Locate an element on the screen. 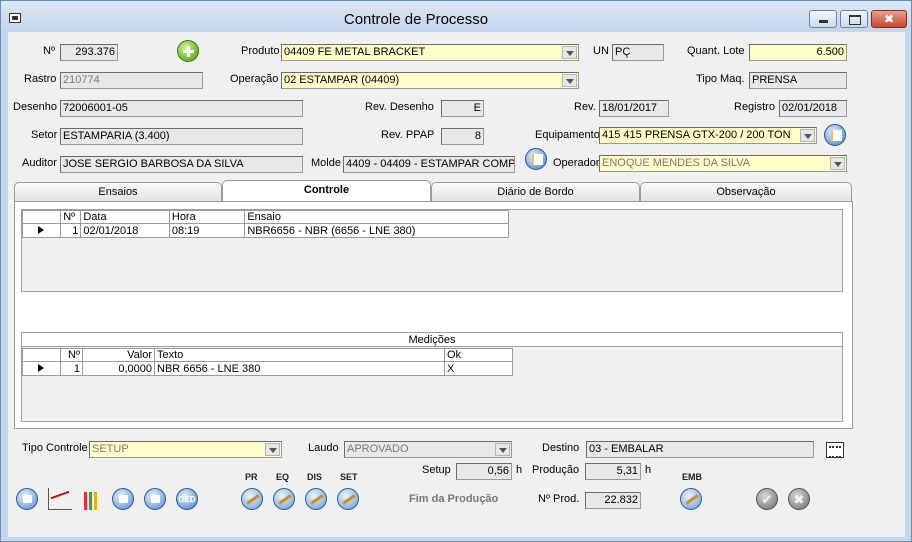  rev-desenho-field: E is located at coordinates (462, 108).